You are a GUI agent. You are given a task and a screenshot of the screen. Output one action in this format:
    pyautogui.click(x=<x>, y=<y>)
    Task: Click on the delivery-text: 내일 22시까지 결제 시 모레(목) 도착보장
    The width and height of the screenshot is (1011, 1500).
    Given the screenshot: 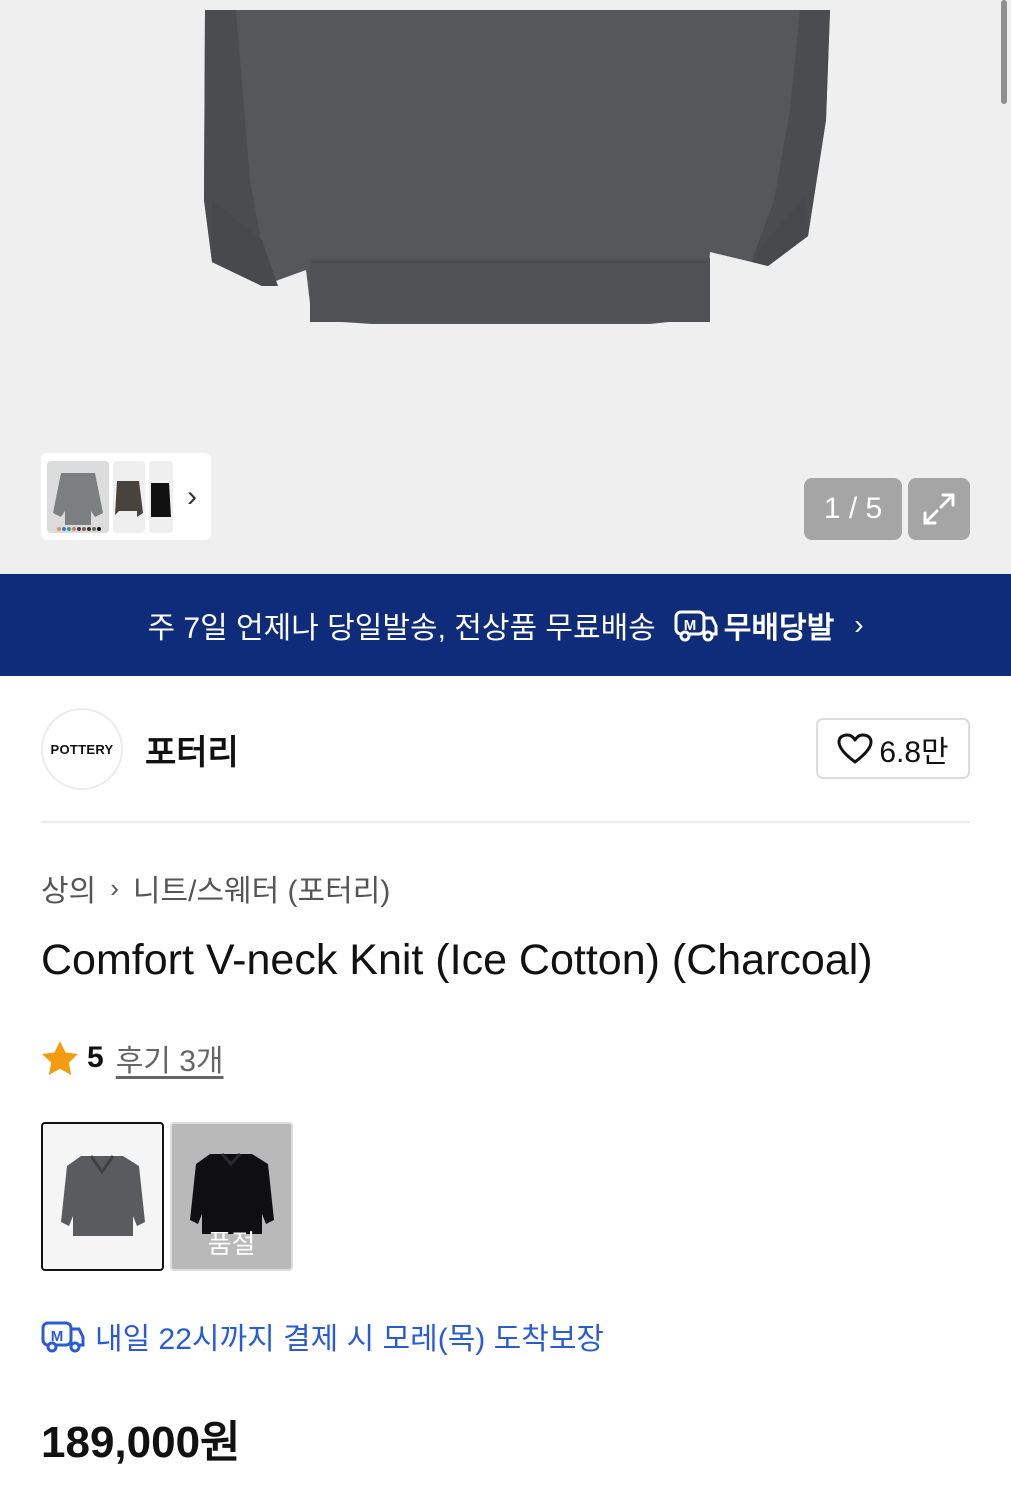 What is the action you would take?
    pyautogui.click(x=350, y=1339)
    